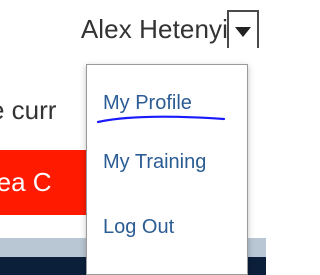 This screenshot has width=320, height=275. Describe the element at coordinates (147, 103) in the screenshot. I see `menu-item-my-profile: My Profile` at that location.